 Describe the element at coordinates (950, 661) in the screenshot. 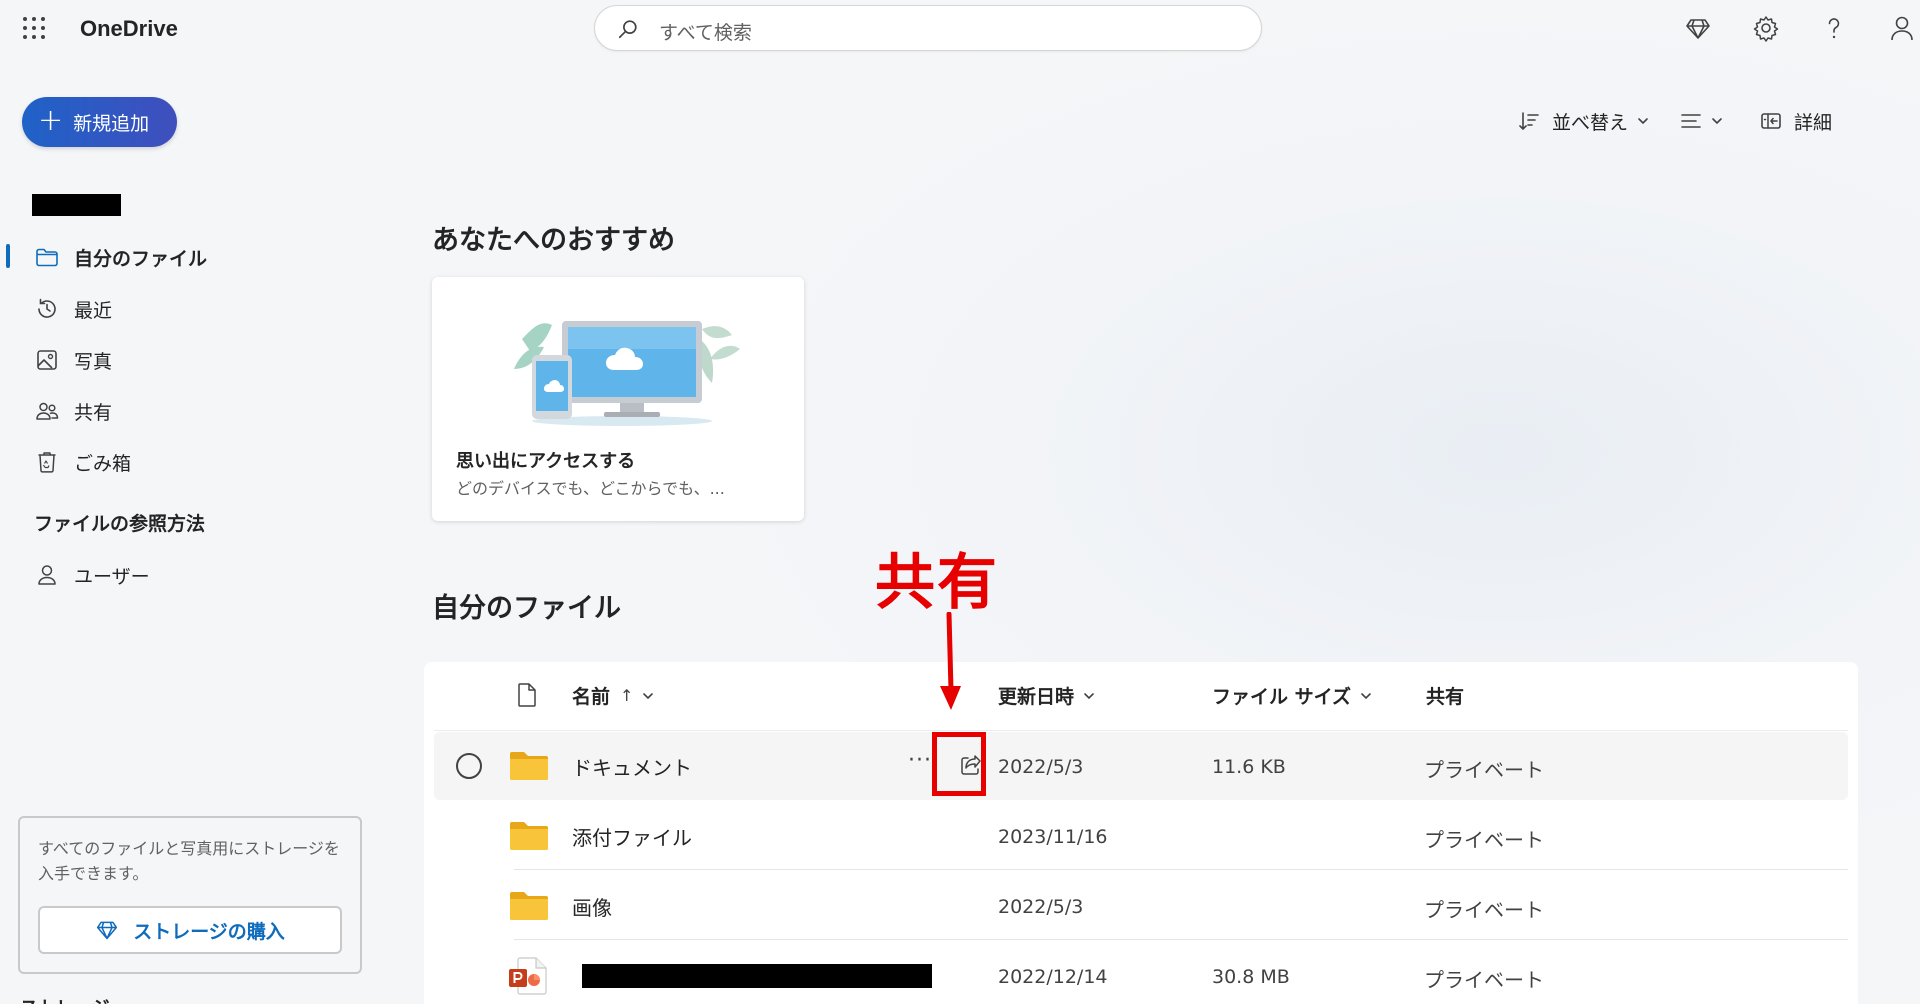

I see `annotation-arrow` at that location.